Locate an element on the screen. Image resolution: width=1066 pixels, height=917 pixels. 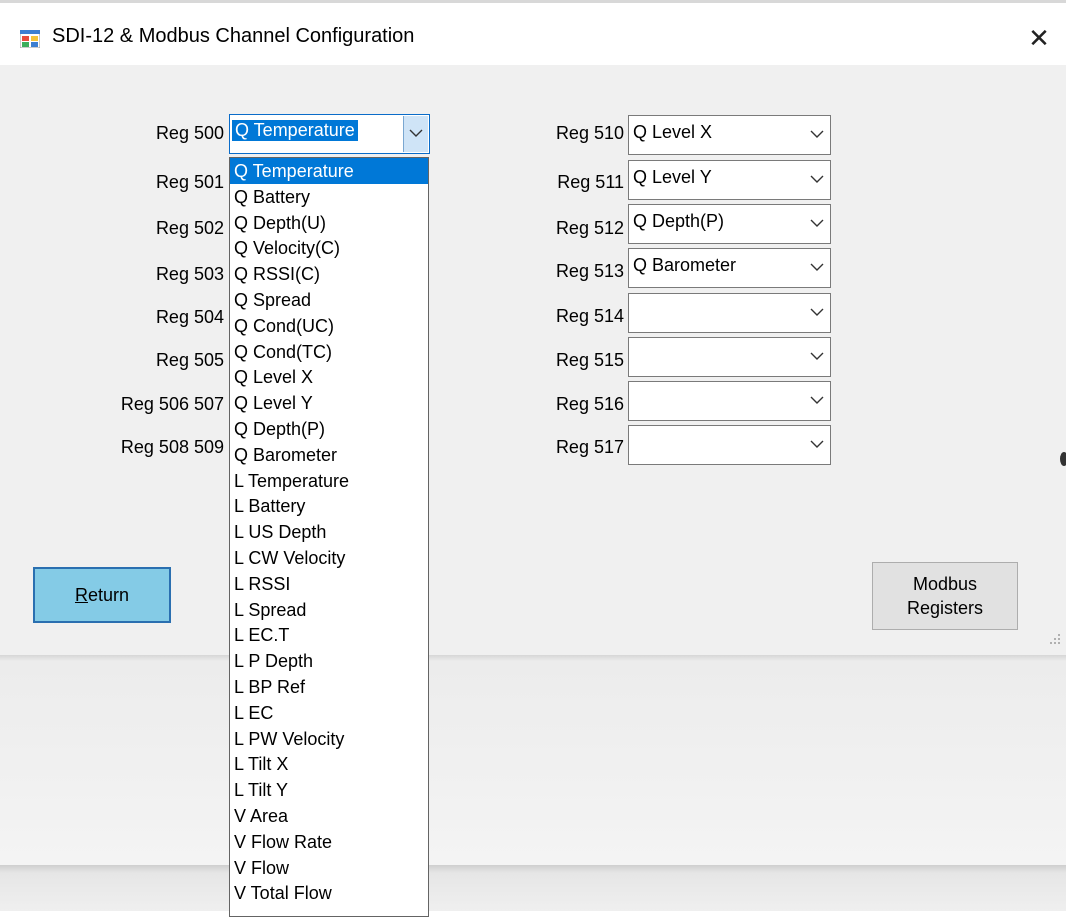
reg-514-label: Reg 514 is located at coordinates (589, 316).